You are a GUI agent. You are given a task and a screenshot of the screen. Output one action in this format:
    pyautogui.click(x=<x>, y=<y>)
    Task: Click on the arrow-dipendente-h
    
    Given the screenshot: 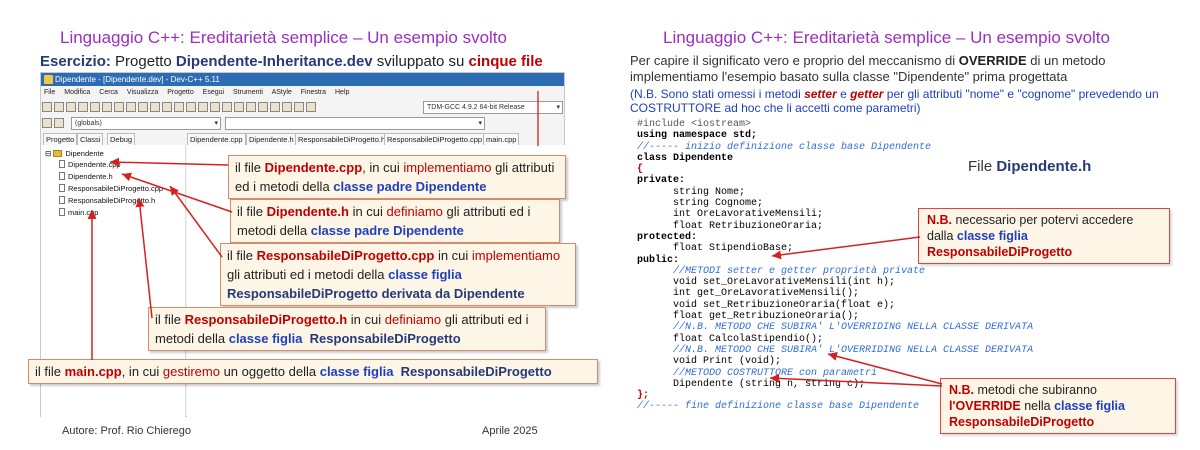 What is the action you would take?
    pyautogui.click(x=177, y=192)
    